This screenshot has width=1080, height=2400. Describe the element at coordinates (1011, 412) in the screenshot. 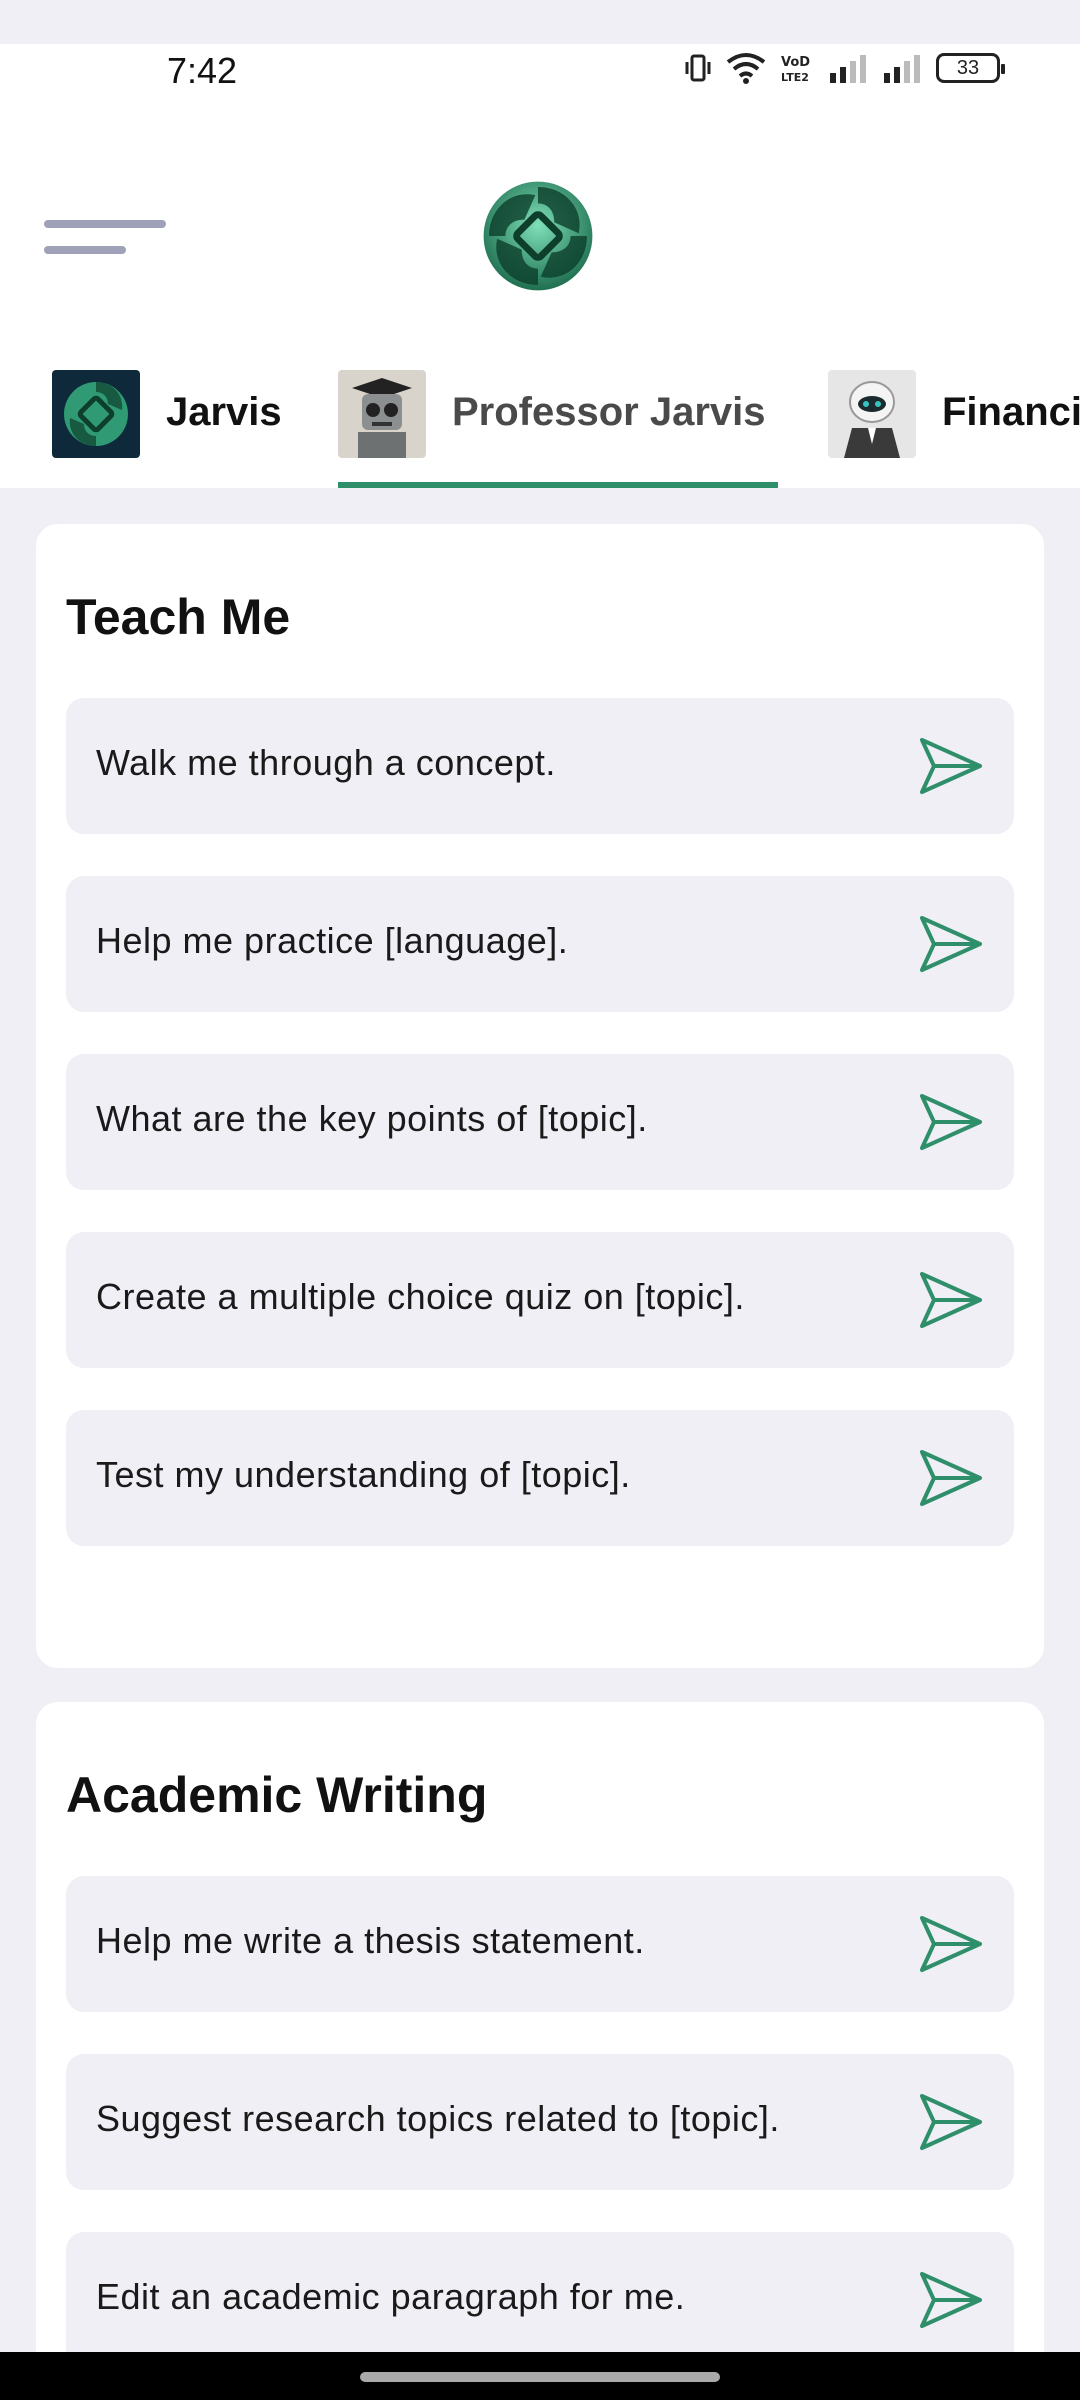

I see `tab-label: Financi` at that location.